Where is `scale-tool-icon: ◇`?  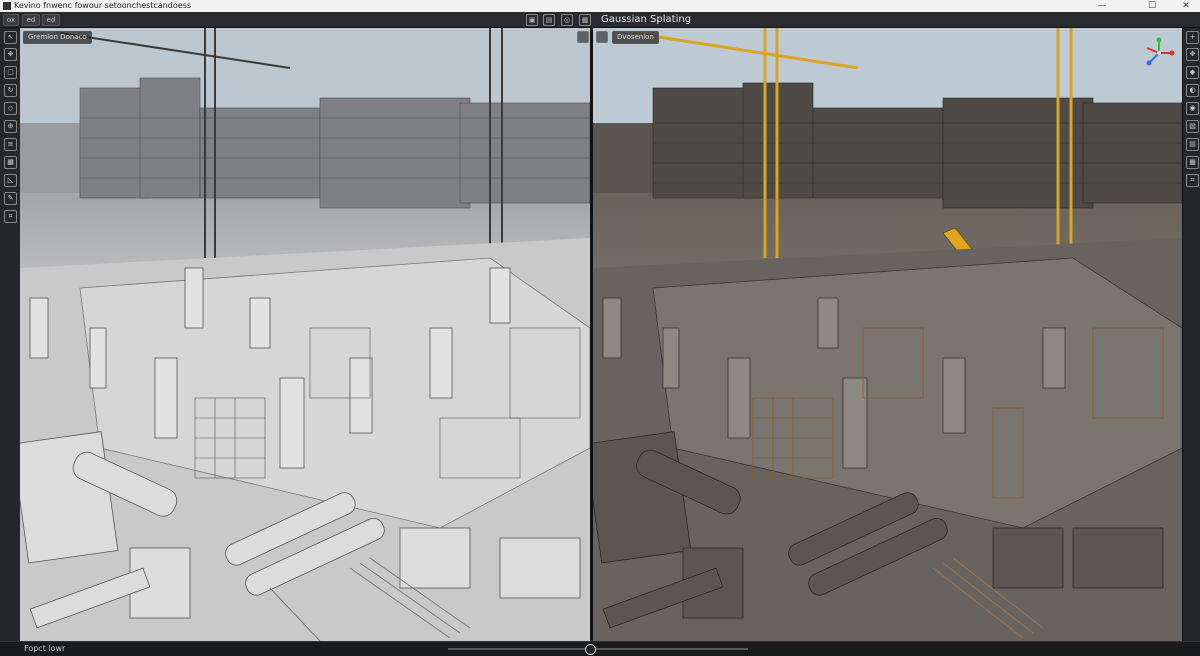
scale-tool-icon: ◇ is located at coordinates (10, 108).